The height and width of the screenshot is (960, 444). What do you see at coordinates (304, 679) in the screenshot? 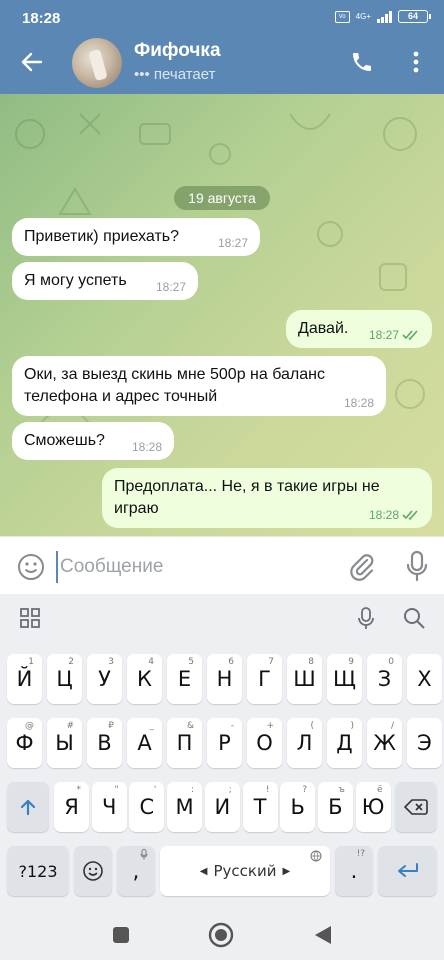
I see `key-ш: Ш8` at bounding box center [304, 679].